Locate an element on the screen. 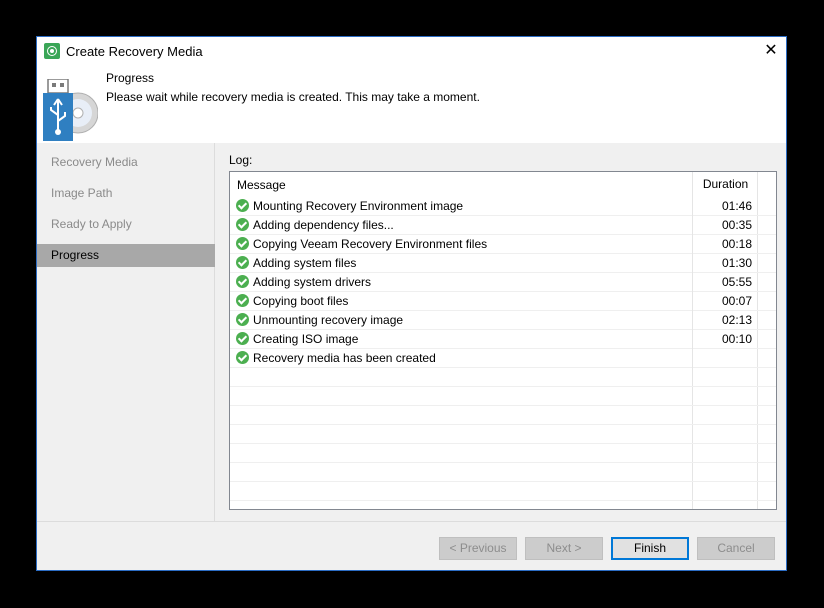 This screenshot has height=608, width=824. log-duration: 00:10 is located at coordinates (722, 339).